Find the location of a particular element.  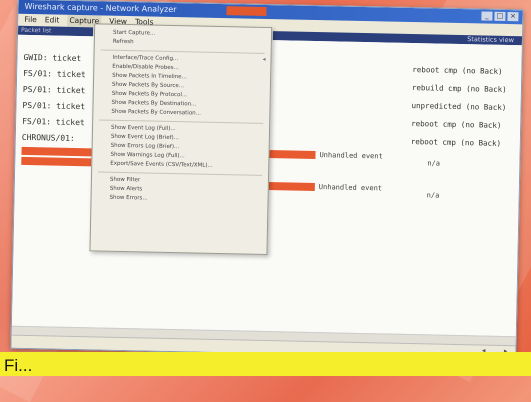

minimize-button: _ is located at coordinates (487, 16).